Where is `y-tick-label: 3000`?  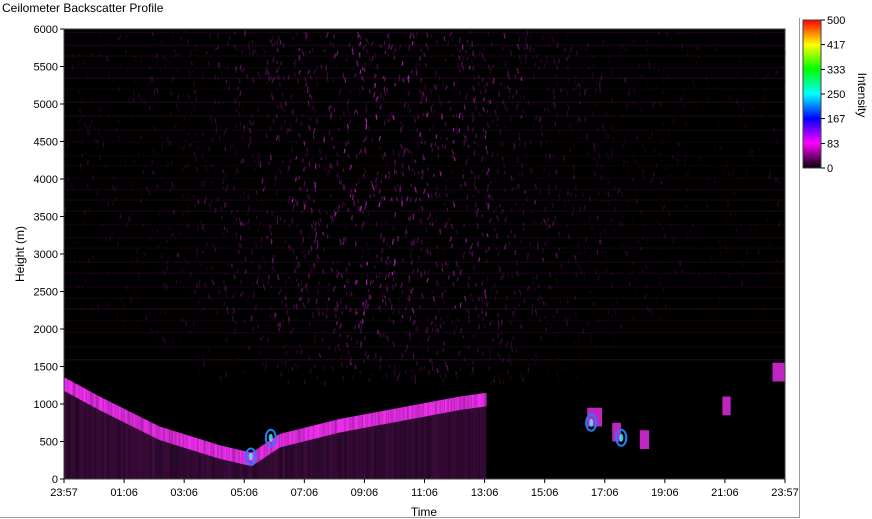 y-tick-label: 3000 is located at coordinates (46, 255).